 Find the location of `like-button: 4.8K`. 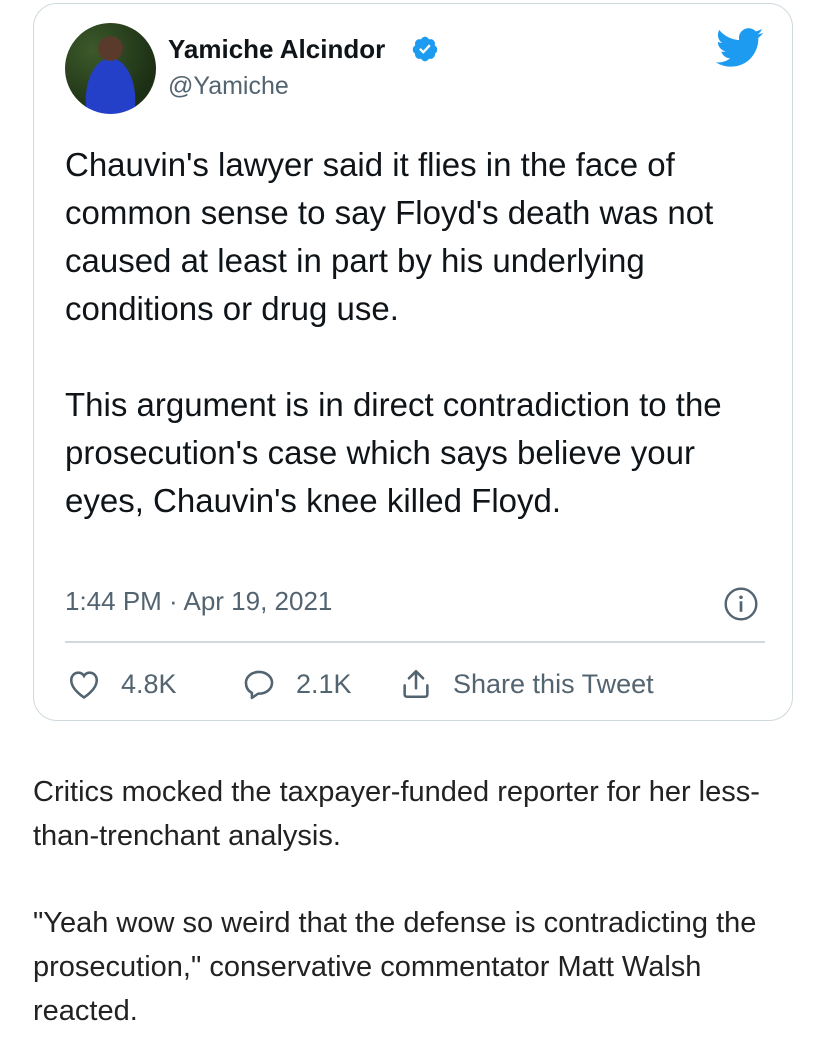

like-button: 4.8K is located at coordinates (122, 684).